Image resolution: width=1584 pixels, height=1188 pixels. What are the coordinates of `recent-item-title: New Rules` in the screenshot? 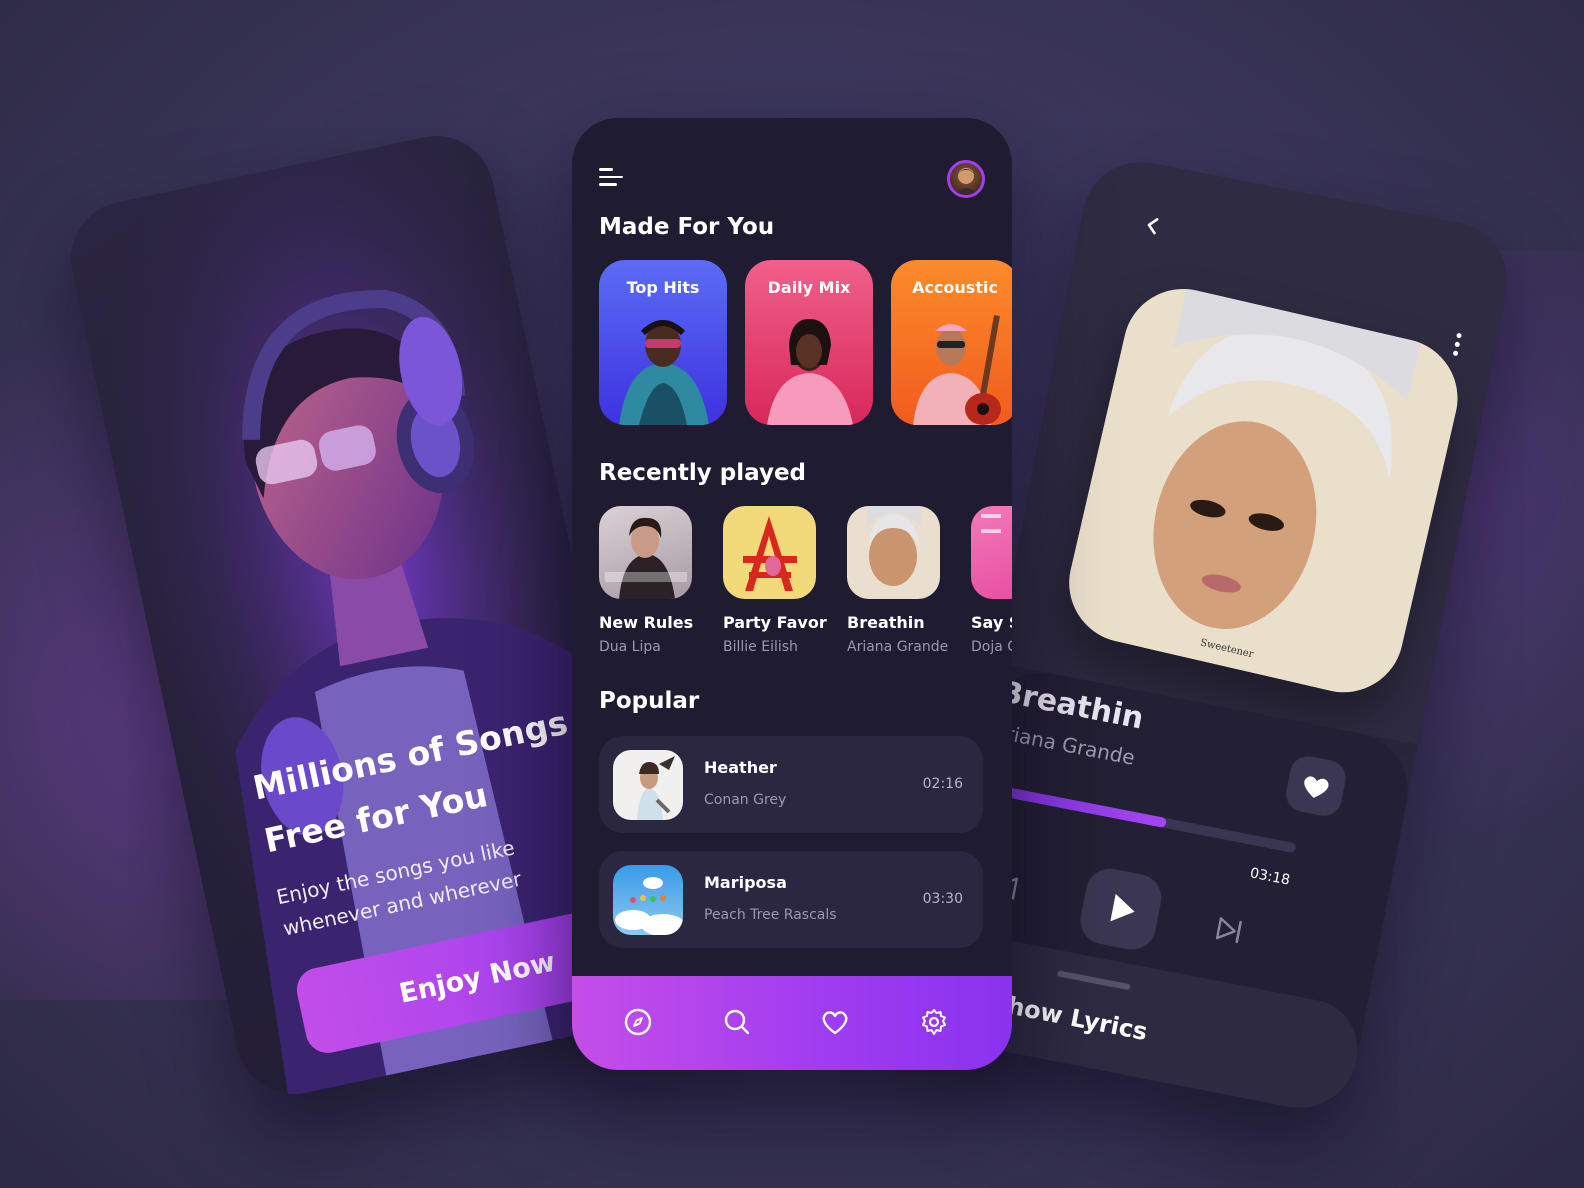 It's located at (646, 622).